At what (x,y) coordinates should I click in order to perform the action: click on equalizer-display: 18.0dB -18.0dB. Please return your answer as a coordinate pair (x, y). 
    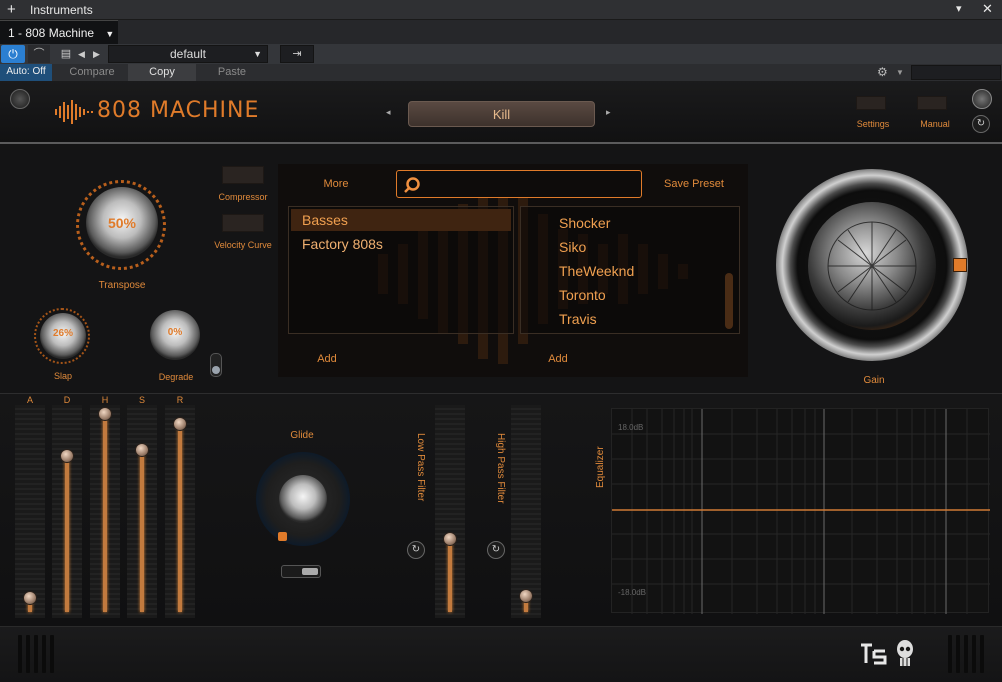
    Looking at the image, I should click on (800, 511).